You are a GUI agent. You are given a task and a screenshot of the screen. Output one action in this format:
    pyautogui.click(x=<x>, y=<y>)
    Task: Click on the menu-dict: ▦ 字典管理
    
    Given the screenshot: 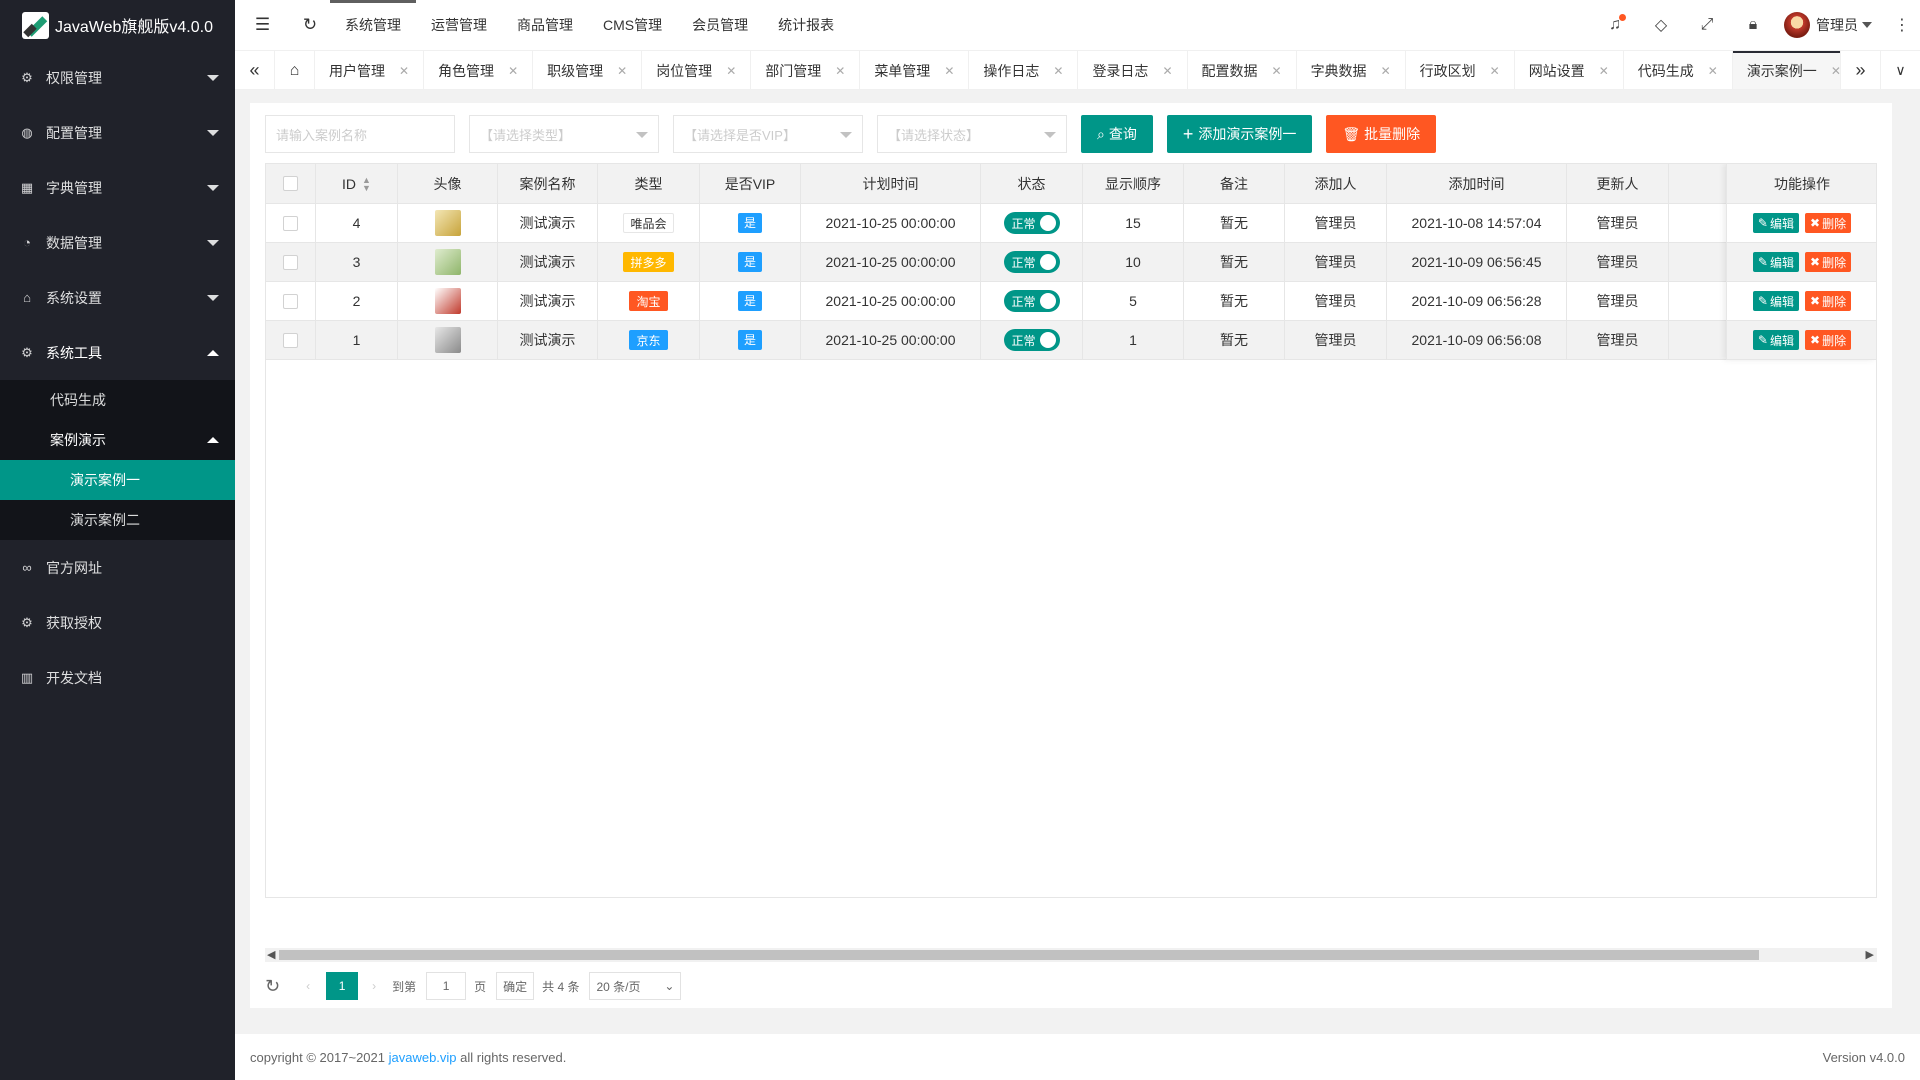 What is the action you would take?
    pyautogui.click(x=117, y=187)
    